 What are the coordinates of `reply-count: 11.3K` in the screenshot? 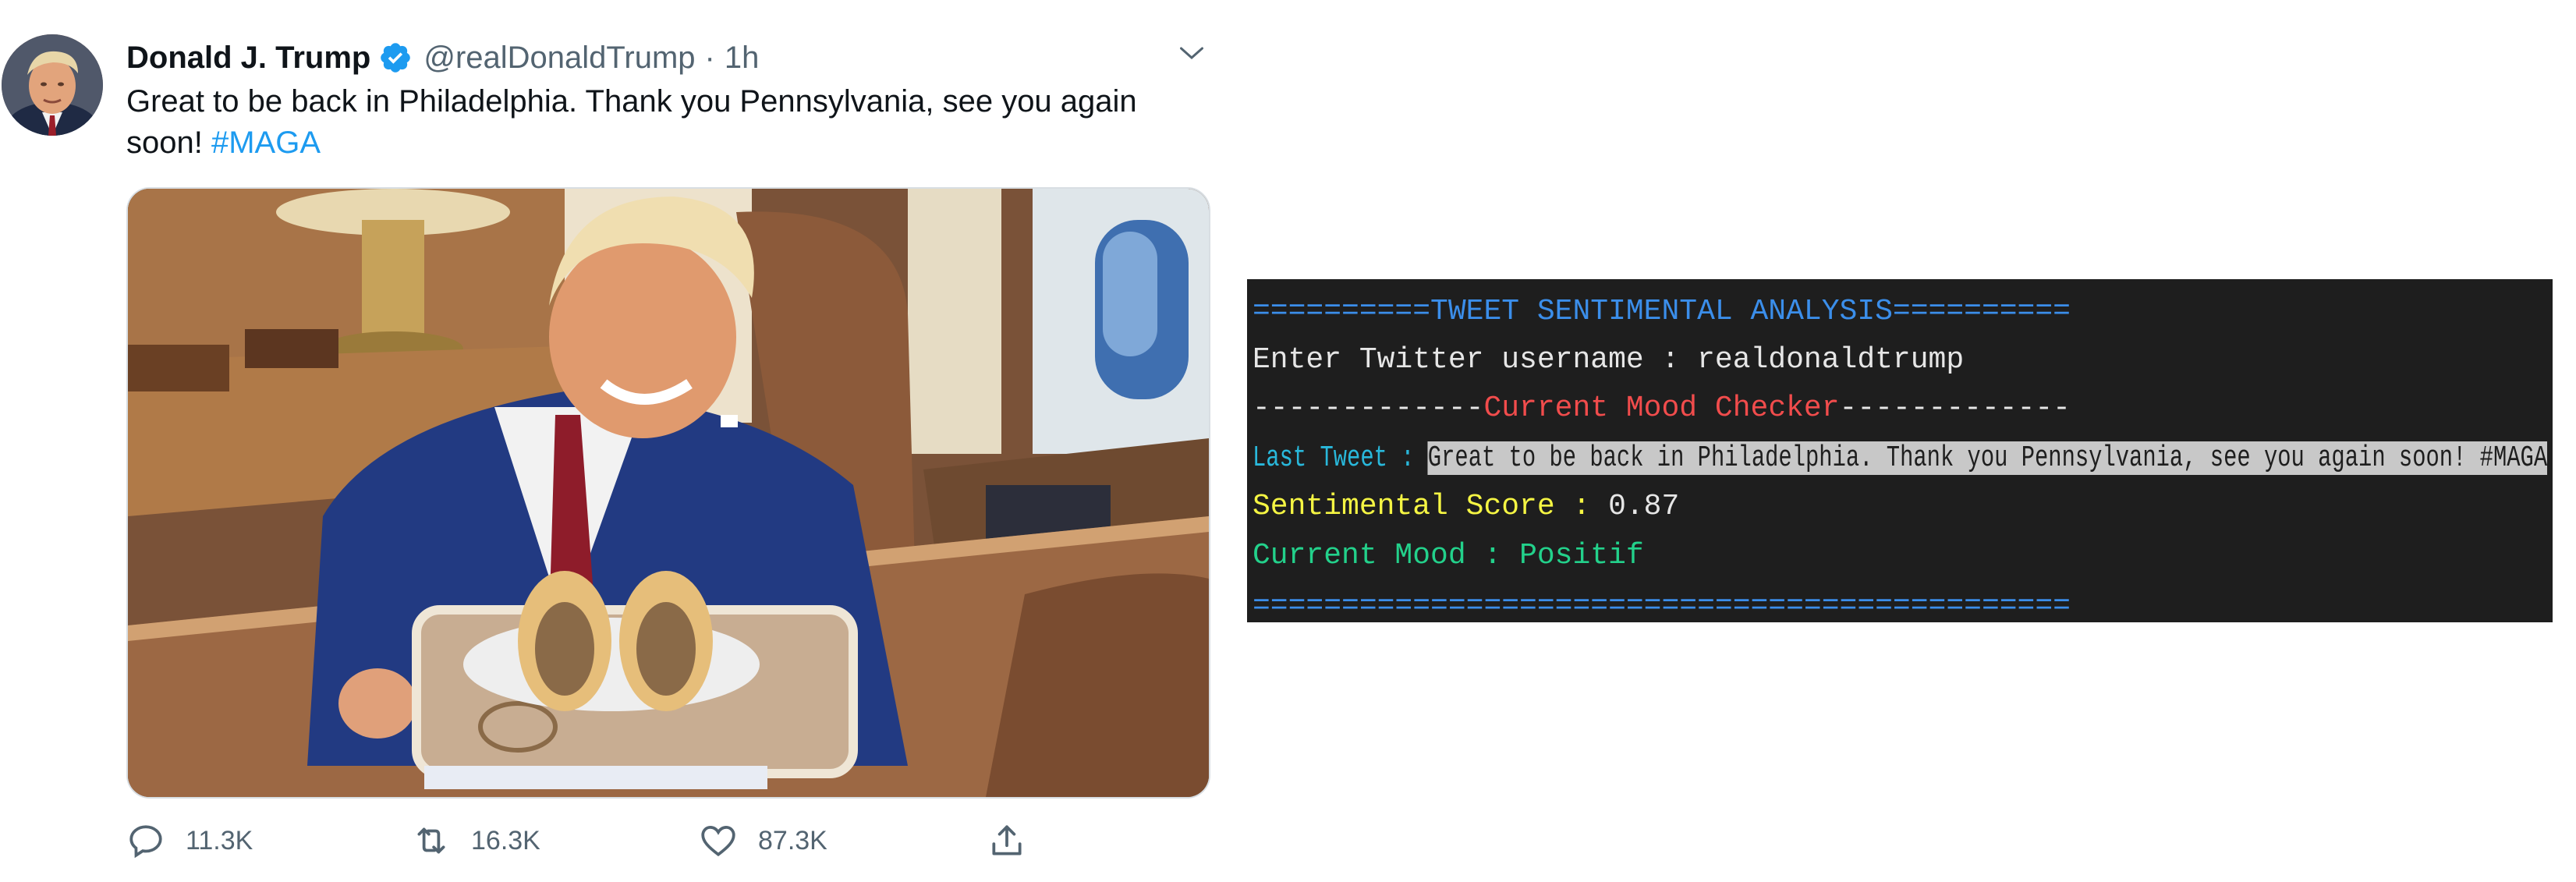 It's located at (219, 840).